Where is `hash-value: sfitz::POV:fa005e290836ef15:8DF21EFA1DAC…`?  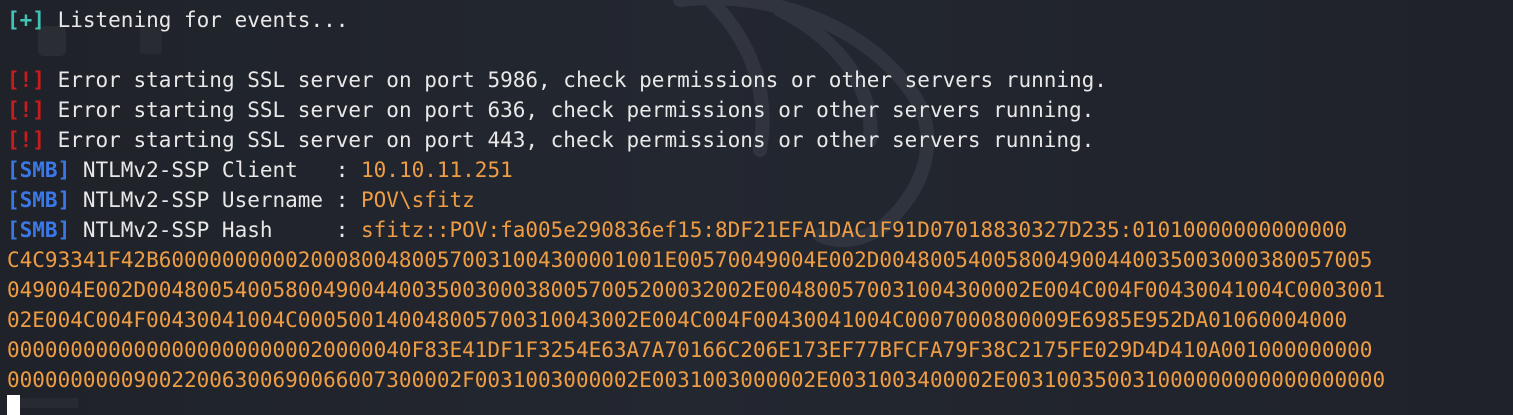
hash-value: sfitz::POV:fa005e290836ef15:8DF21EFA1DAC… is located at coordinates (854, 230).